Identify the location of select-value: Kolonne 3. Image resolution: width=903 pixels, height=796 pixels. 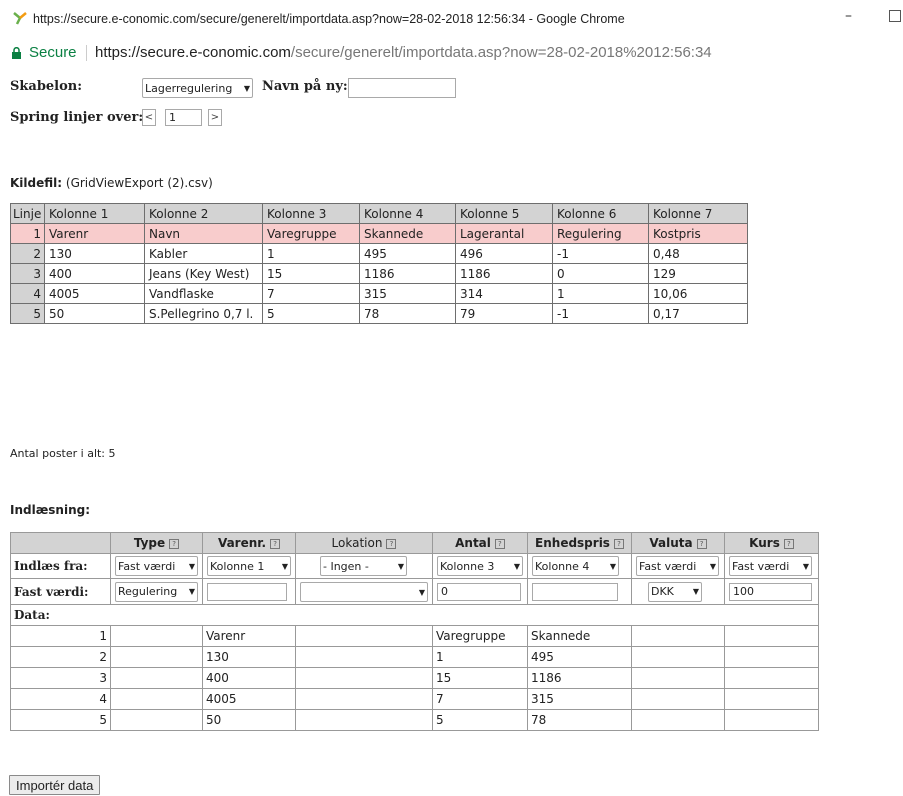
(467, 566).